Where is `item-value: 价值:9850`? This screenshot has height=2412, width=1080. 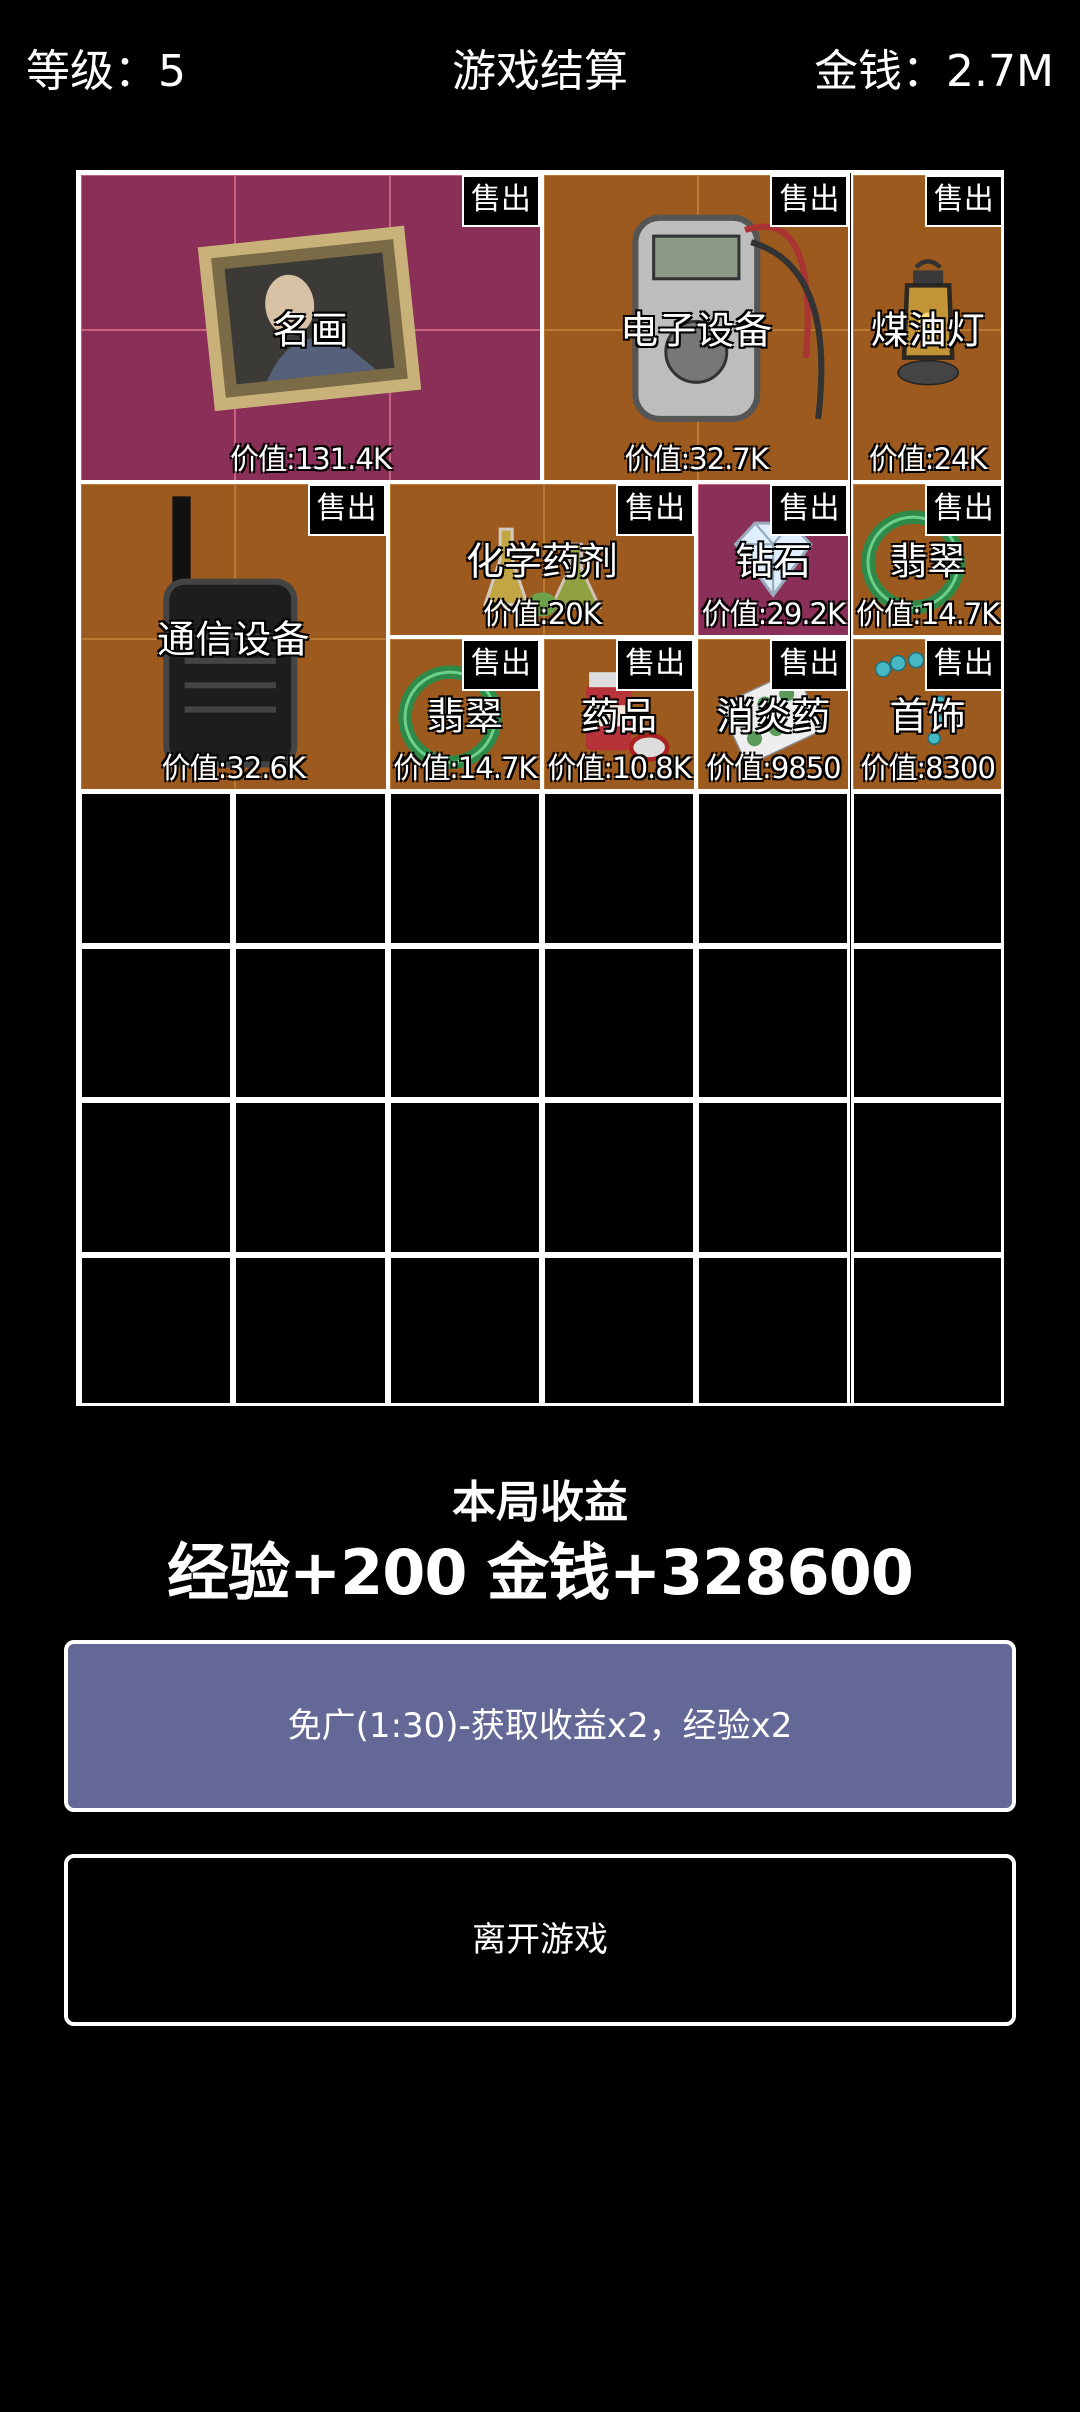 item-value: 价值:9850 is located at coordinates (774, 768).